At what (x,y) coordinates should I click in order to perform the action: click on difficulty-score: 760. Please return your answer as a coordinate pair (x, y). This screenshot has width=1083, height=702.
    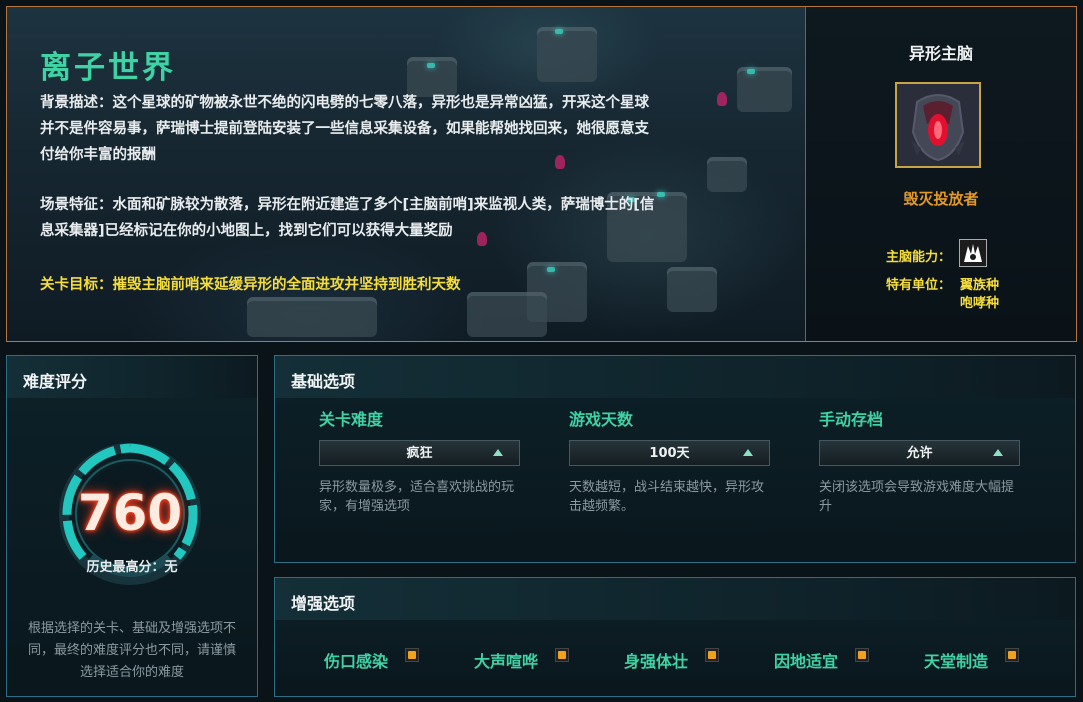
    Looking at the image, I should click on (130, 513).